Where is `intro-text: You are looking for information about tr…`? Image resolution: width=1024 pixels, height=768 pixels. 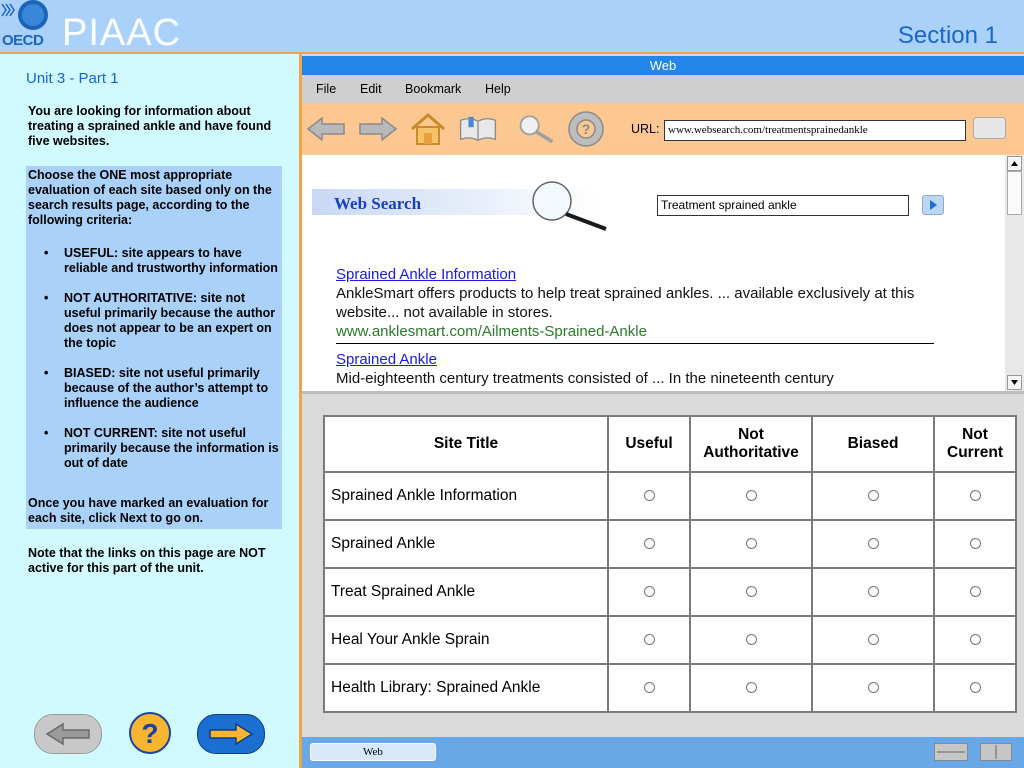 intro-text: You are looking for information about tr… is located at coordinates (150, 126).